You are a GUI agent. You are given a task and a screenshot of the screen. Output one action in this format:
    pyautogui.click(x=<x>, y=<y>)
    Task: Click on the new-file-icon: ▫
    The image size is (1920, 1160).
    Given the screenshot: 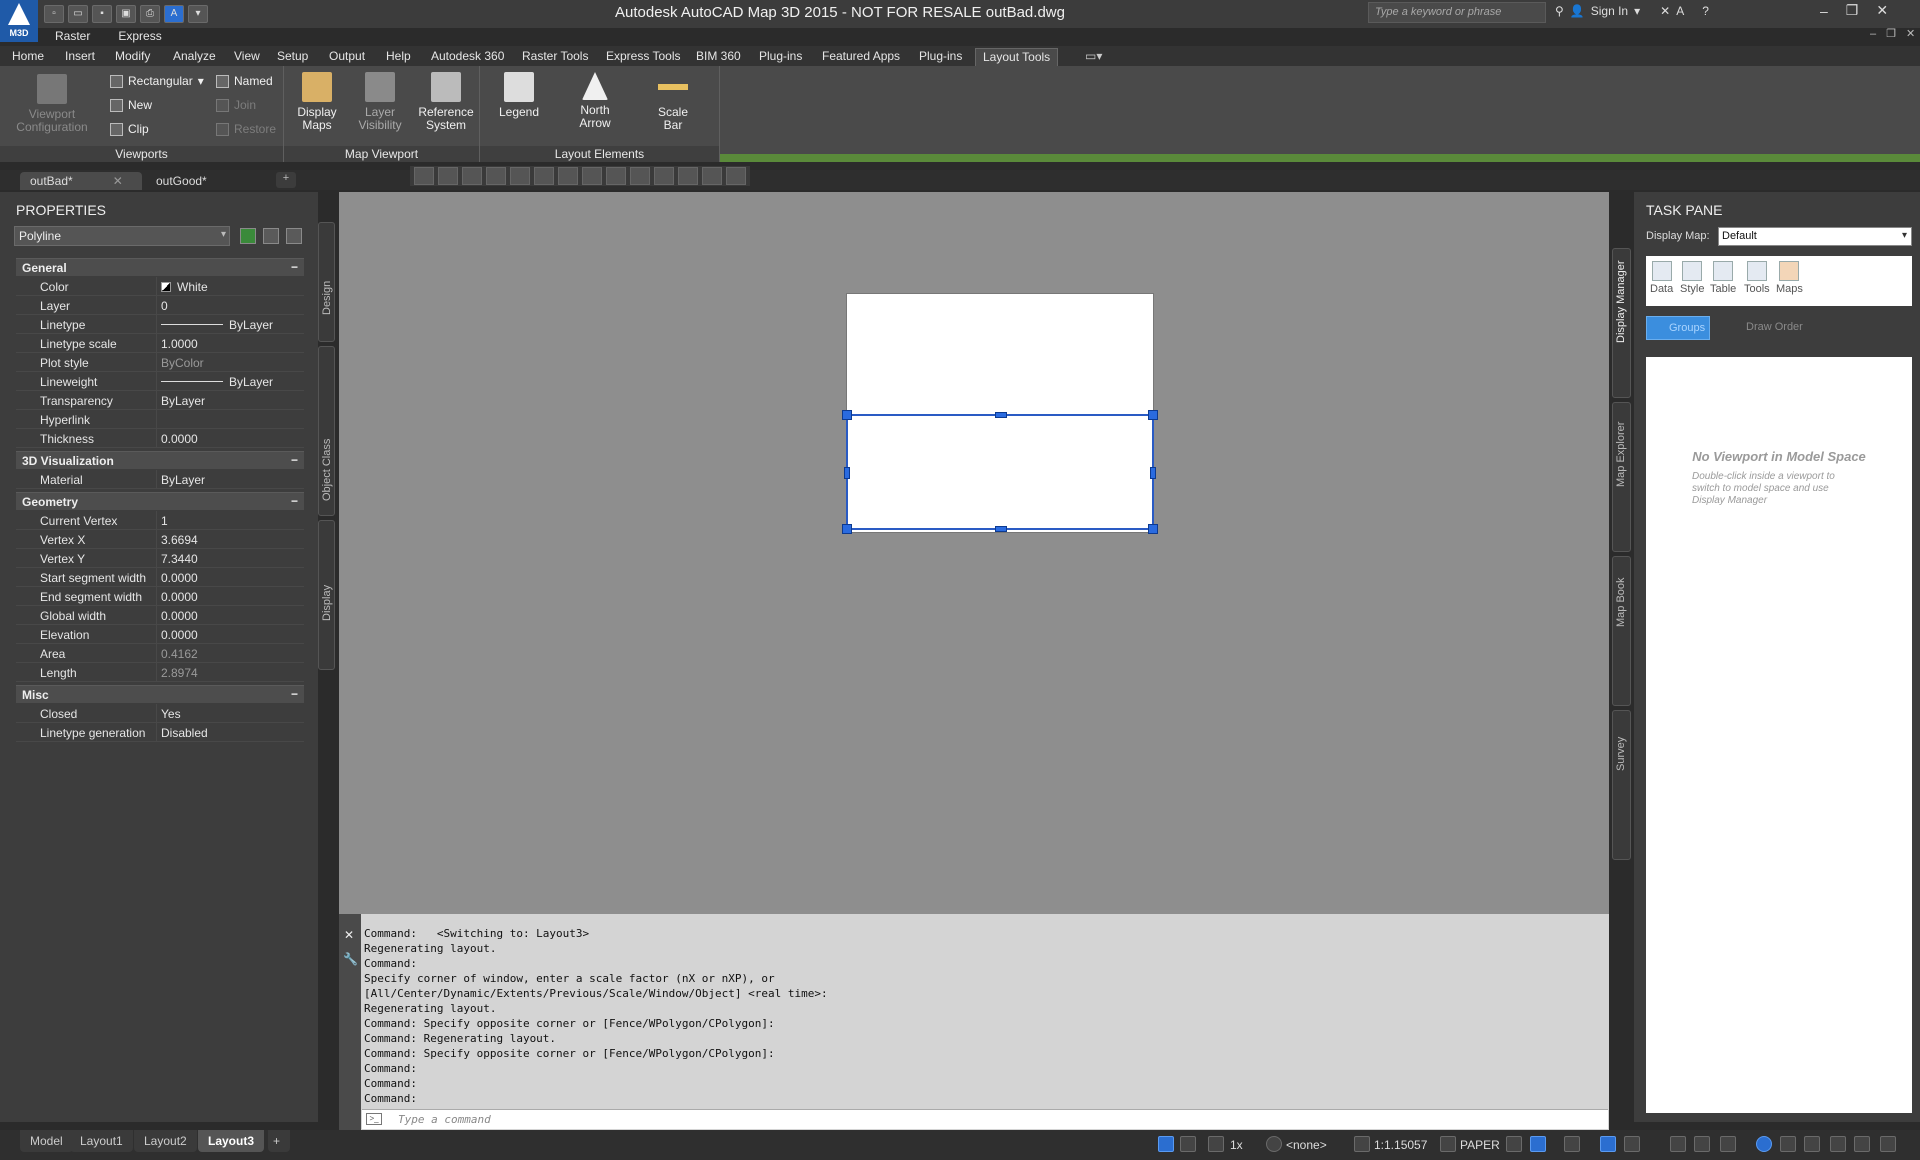 What is the action you would take?
    pyautogui.click(x=54, y=14)
    